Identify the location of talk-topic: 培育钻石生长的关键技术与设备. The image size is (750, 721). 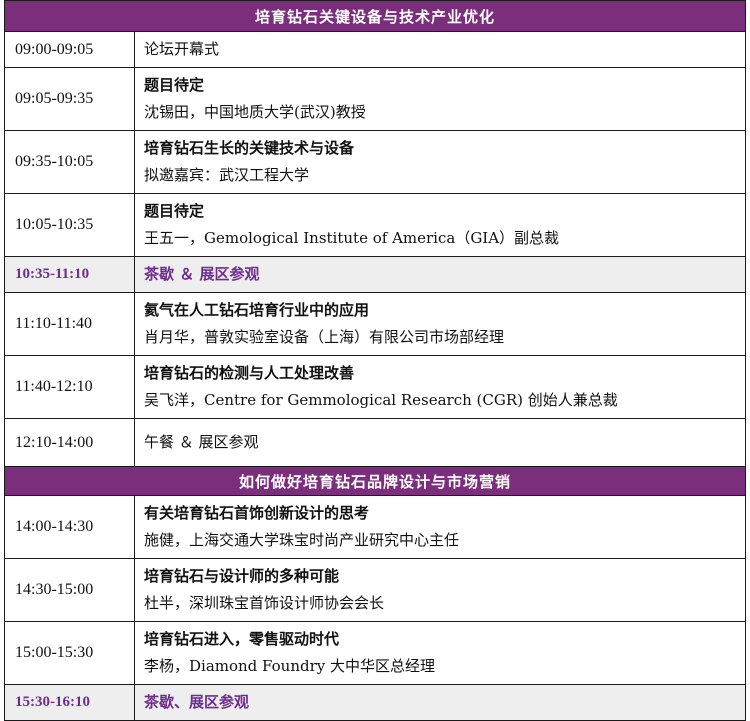
(249, 148).